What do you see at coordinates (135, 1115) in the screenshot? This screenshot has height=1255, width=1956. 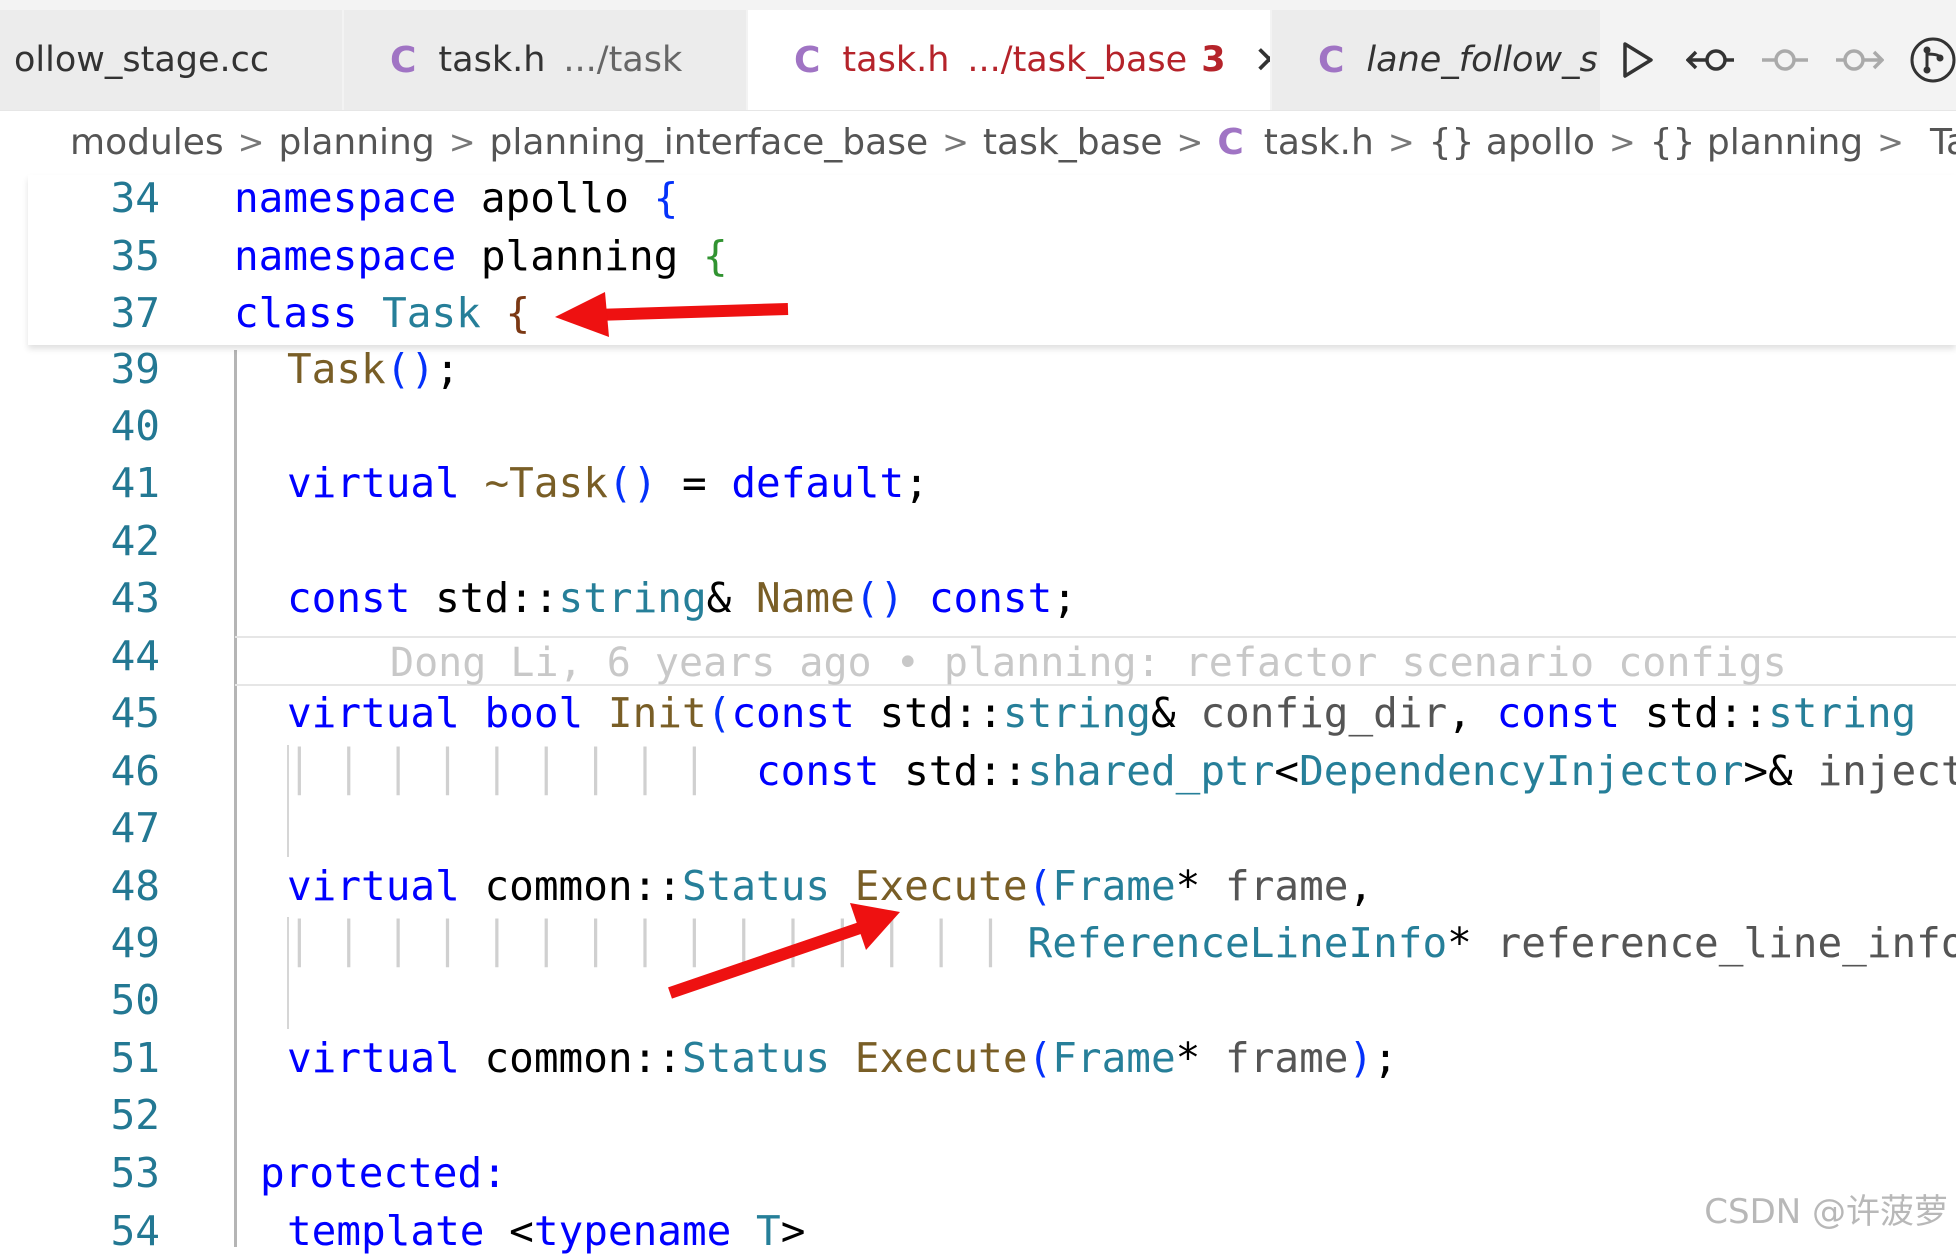 I see `line-number: 52` at bounding box center [135, 1115].